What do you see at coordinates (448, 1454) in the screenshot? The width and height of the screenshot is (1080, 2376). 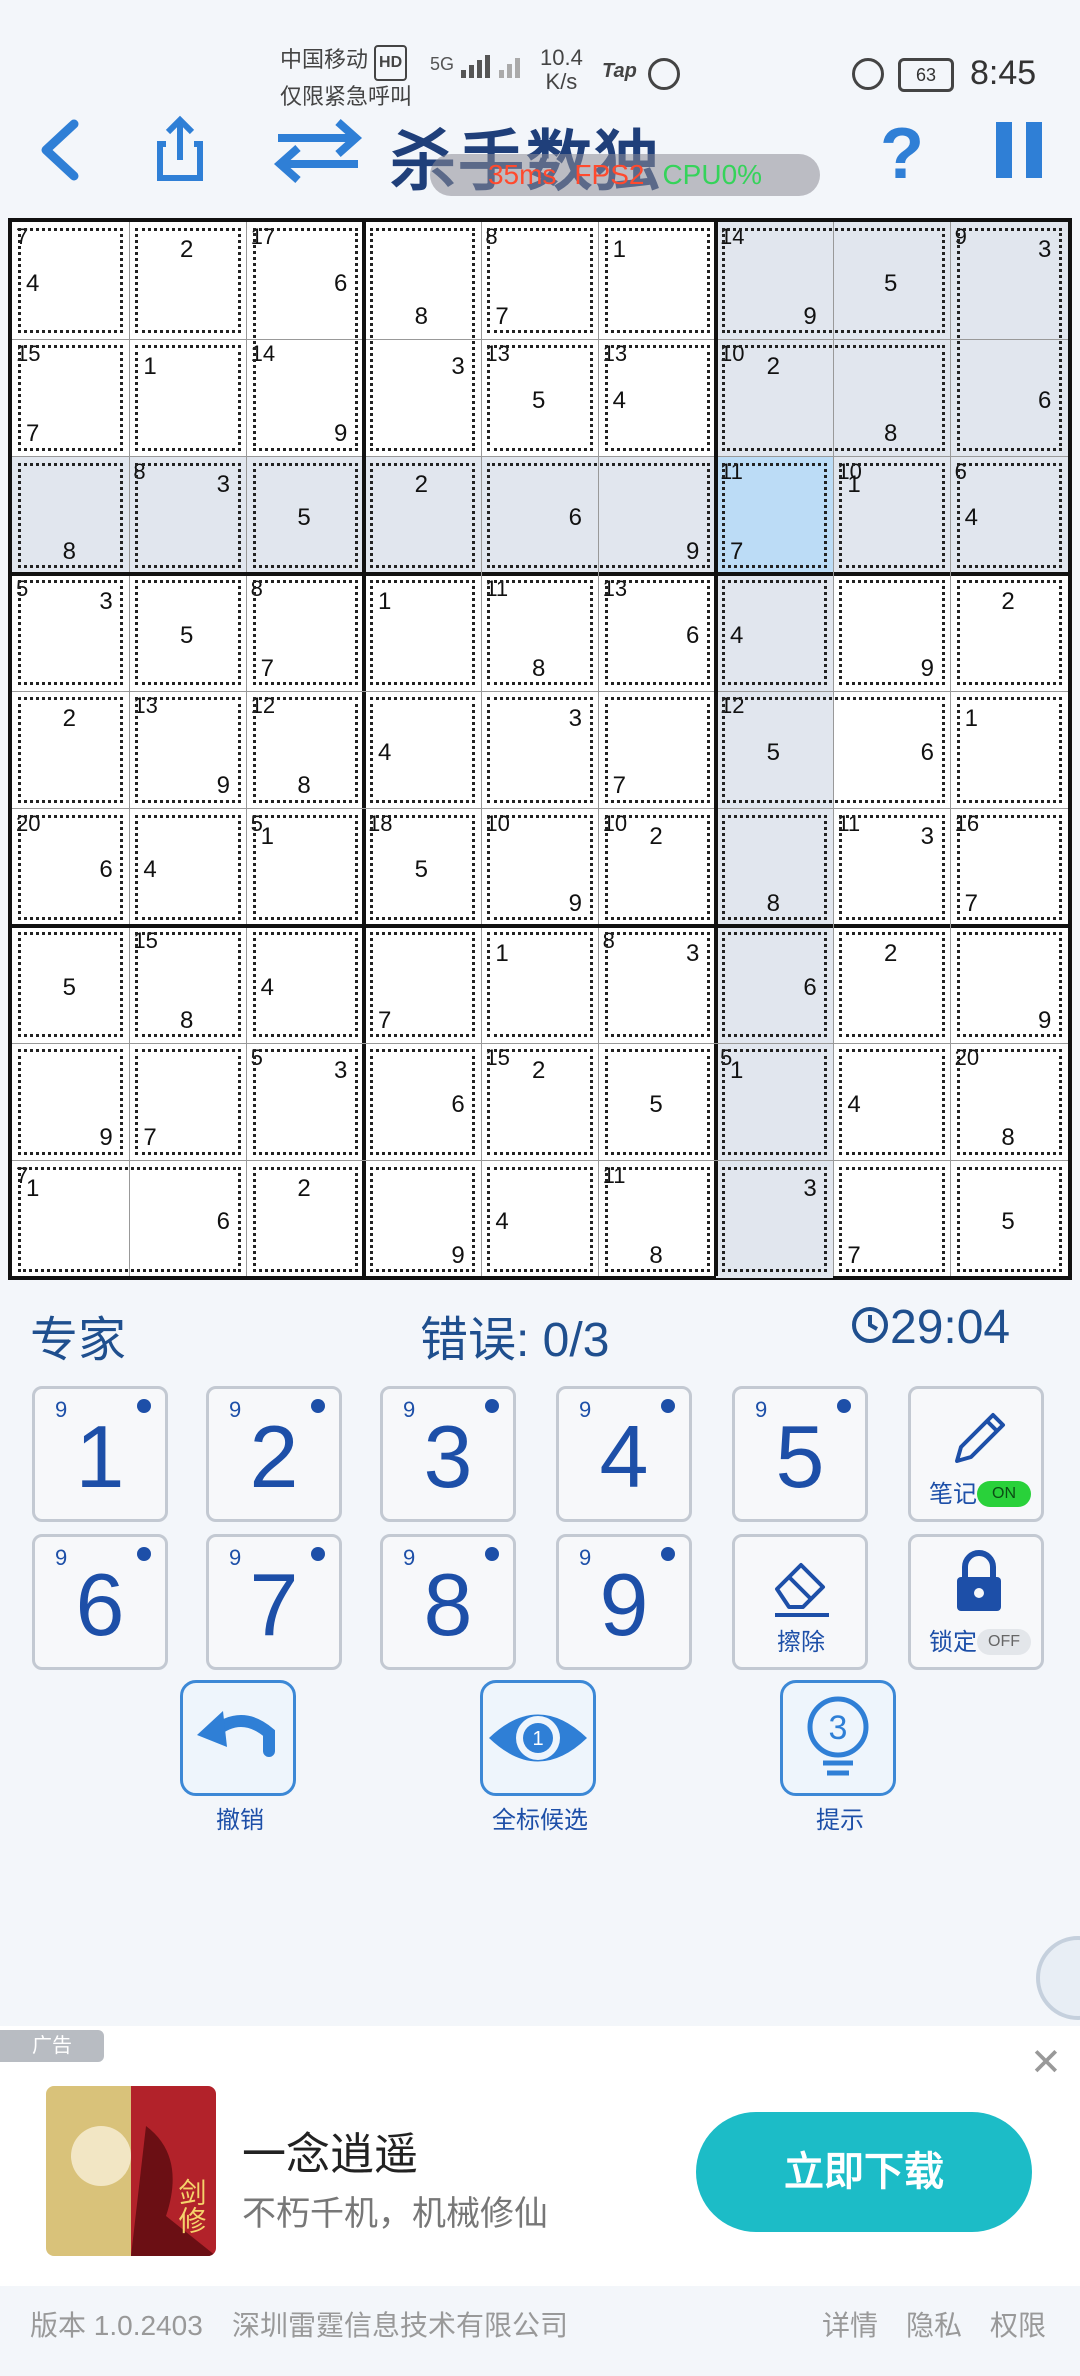 I see `digit-3-button: 93` at bounding box center [448, 1454].